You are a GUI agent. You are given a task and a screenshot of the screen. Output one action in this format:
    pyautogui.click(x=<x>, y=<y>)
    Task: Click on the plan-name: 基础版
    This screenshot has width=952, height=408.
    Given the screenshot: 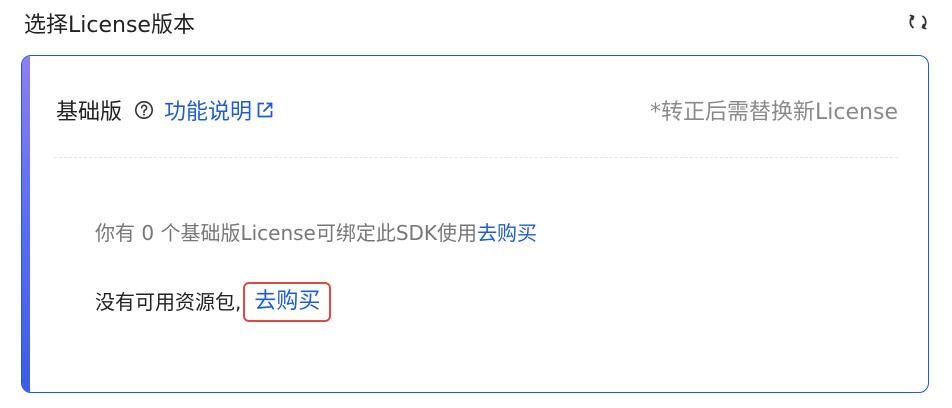 What is the action you would take?
    pyautogui.click(x=89, y=112)
    